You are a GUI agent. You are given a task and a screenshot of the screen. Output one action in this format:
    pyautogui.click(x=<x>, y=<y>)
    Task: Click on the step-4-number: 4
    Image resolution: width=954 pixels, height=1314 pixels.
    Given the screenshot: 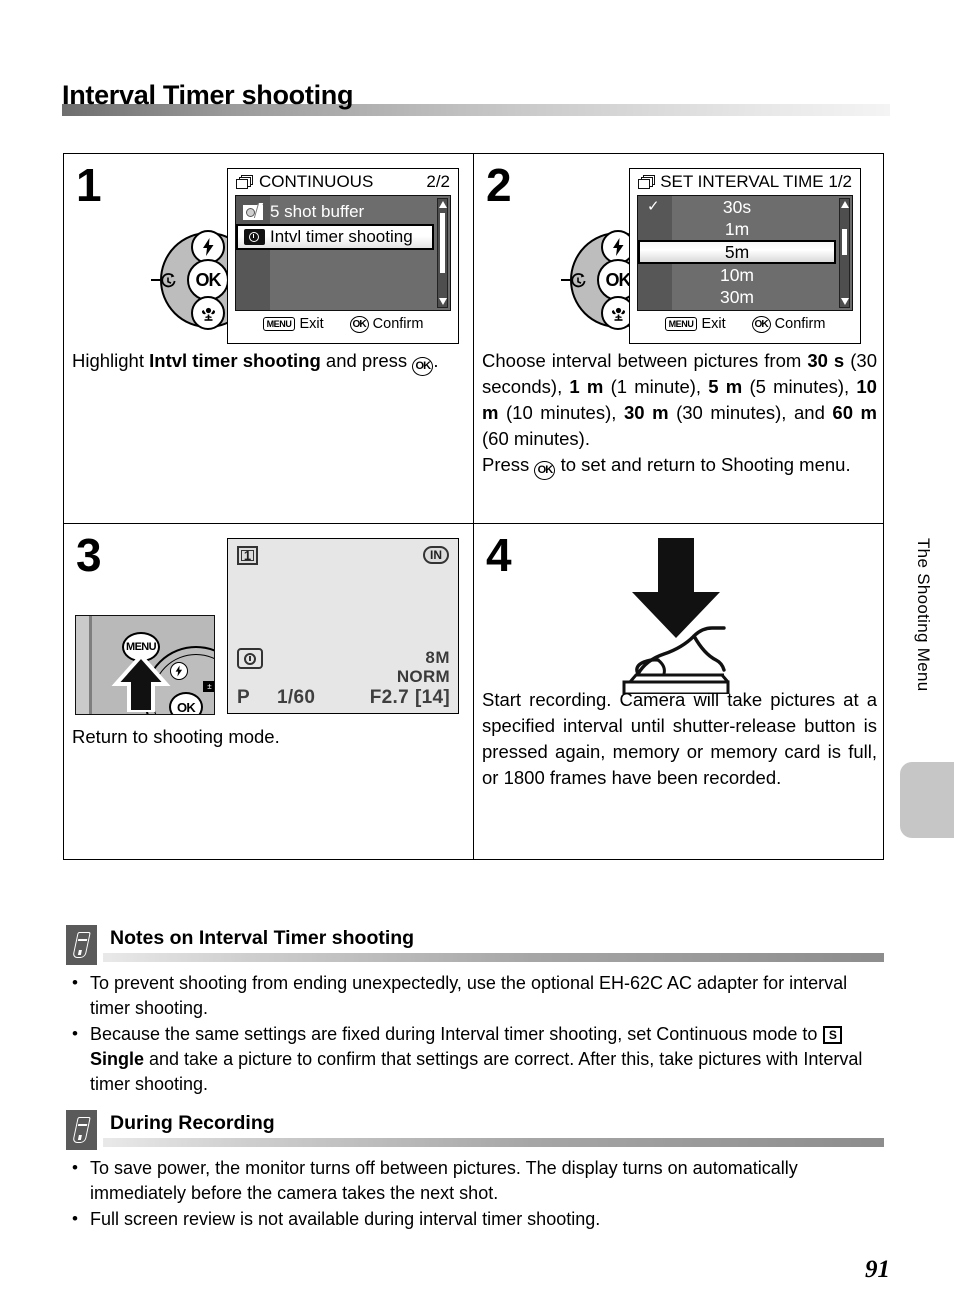 What is the action you would take?
    pyautogui.click(x=499, y=555)
    